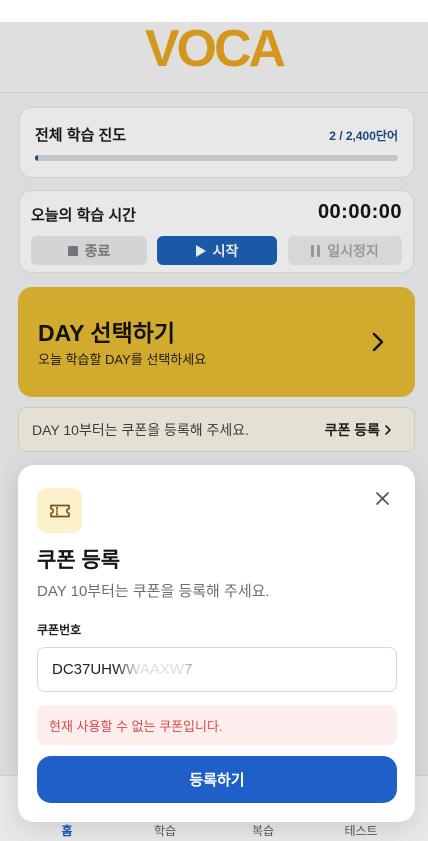  I want to click on register-coupon-button: 등록하기, so click(217, 779).